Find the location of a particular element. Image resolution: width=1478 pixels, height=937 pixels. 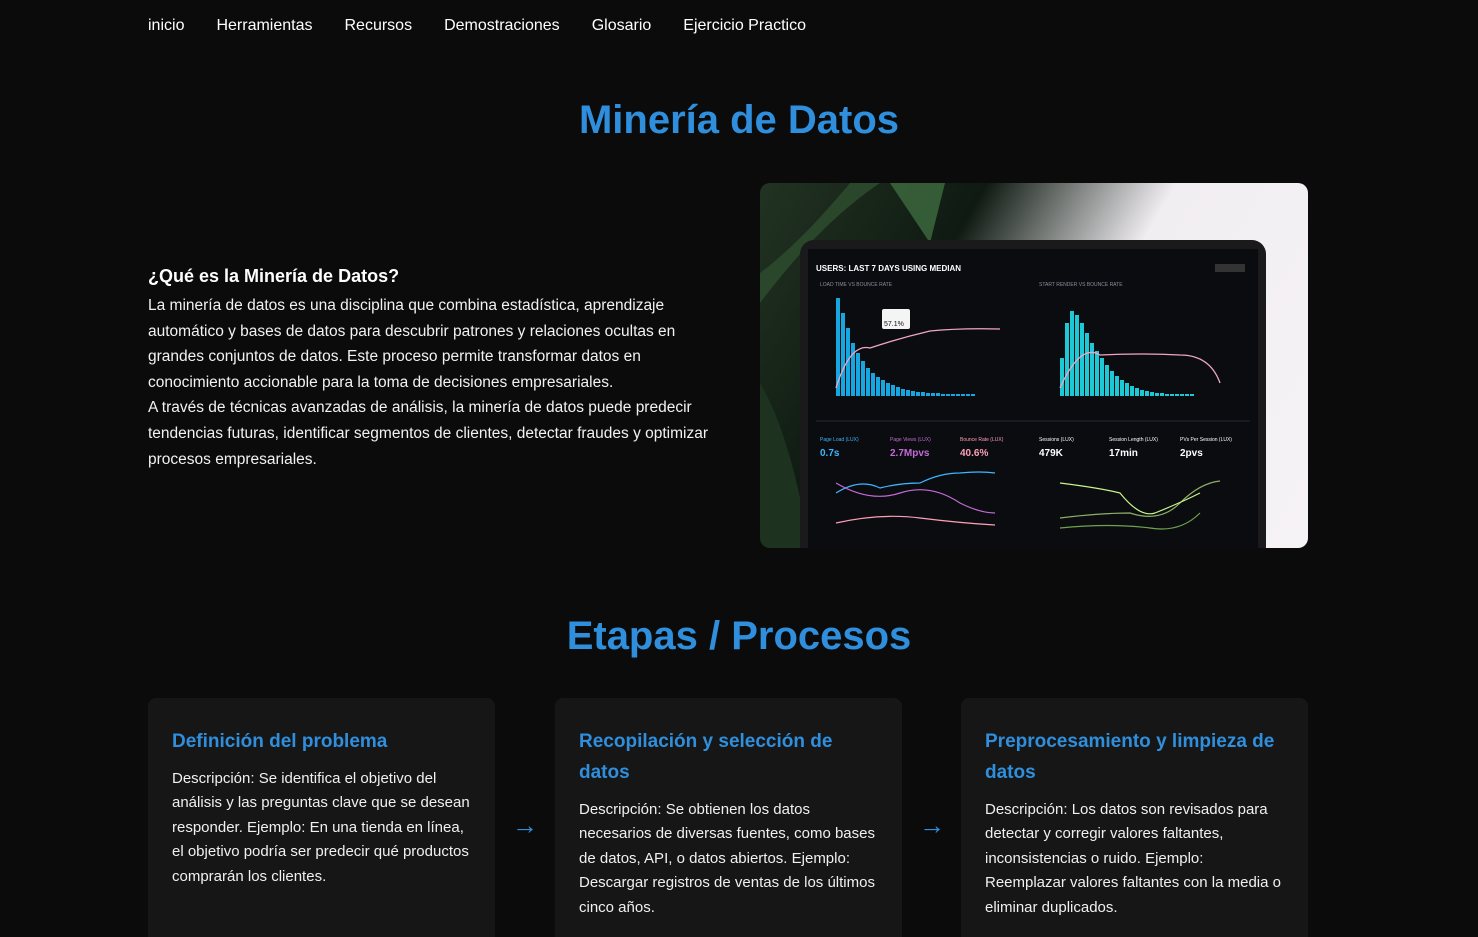

nav-item-inicio: inicio is located at coordinates (166, 26).